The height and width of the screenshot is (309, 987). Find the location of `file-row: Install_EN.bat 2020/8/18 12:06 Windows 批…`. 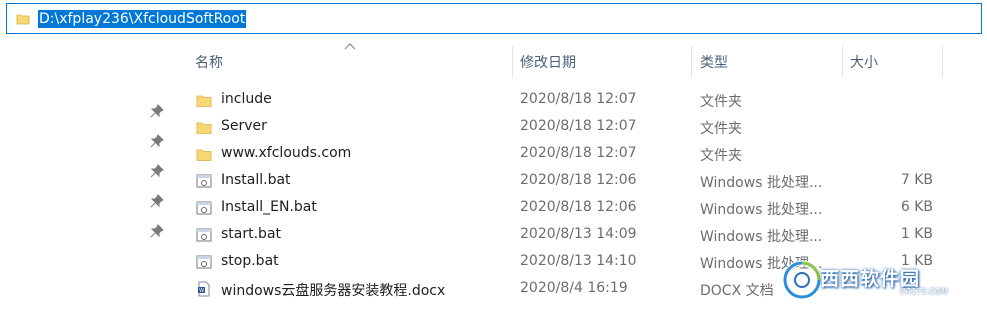

file-row: Install_EN.bat 2020/8/18 12:06 Windows 批… is located at coordinates (565, 208).